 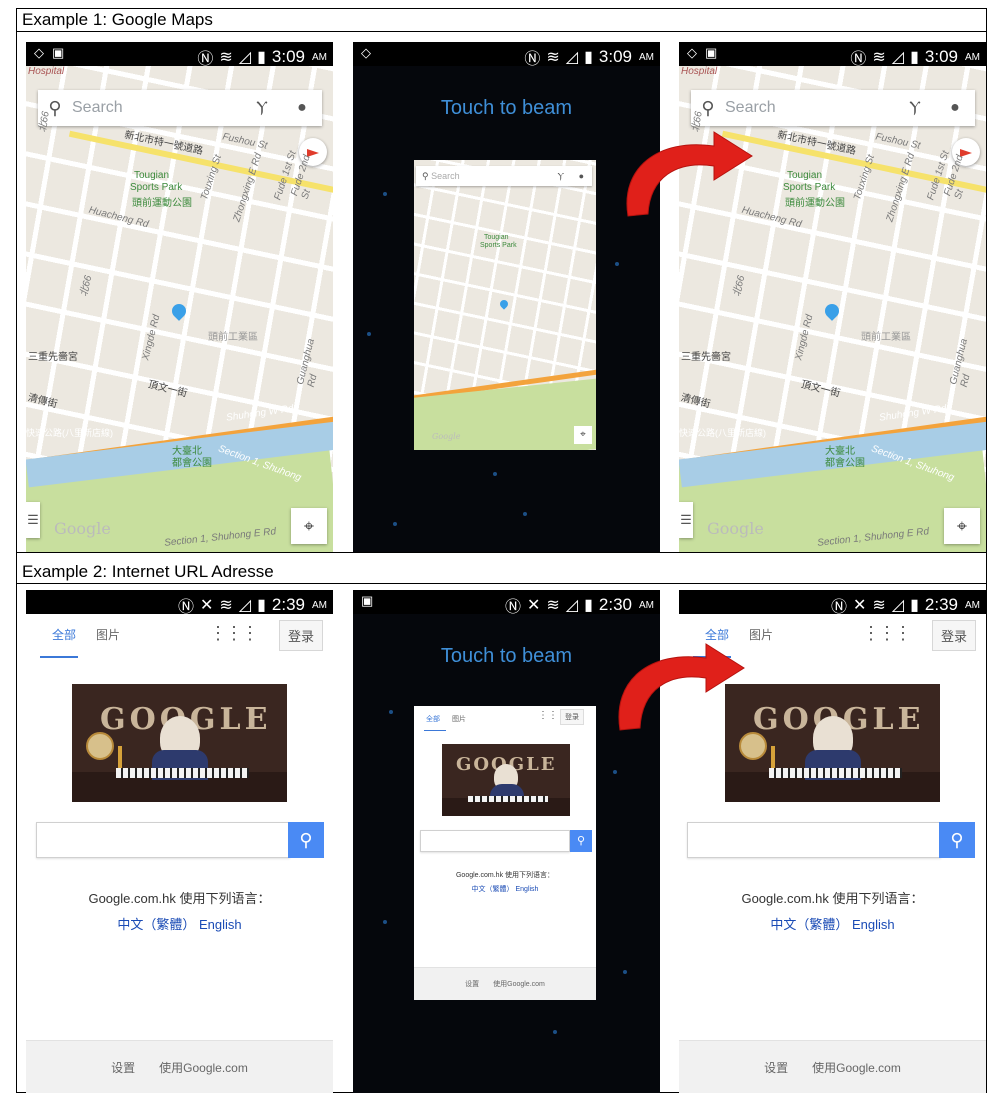 I want to click on offered-in-text: Google.com.hk 使用下列语言：, so click(x=505, y=875).